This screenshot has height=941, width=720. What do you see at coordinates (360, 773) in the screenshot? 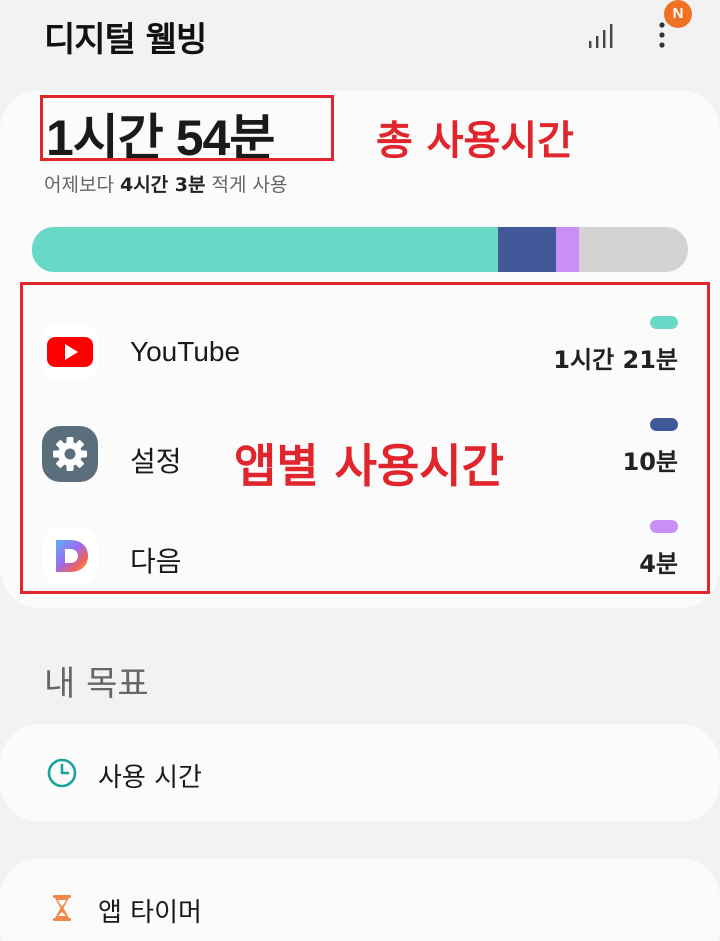
I see `goal-screen-time: 사용 시간` at bounding box center [360, 773].